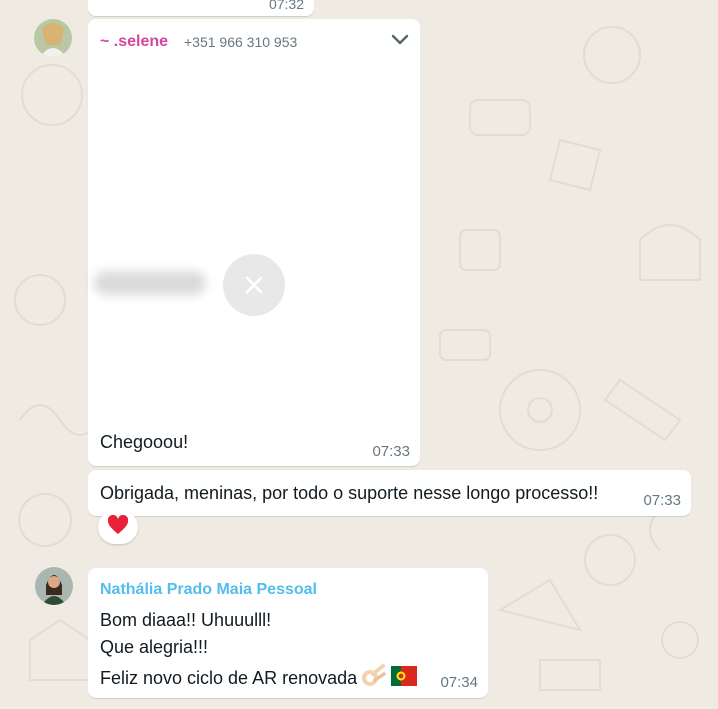 This screenshot has width=718, height=709. I want to click on previous-message-bubble: 07:32, so click(201, 8).